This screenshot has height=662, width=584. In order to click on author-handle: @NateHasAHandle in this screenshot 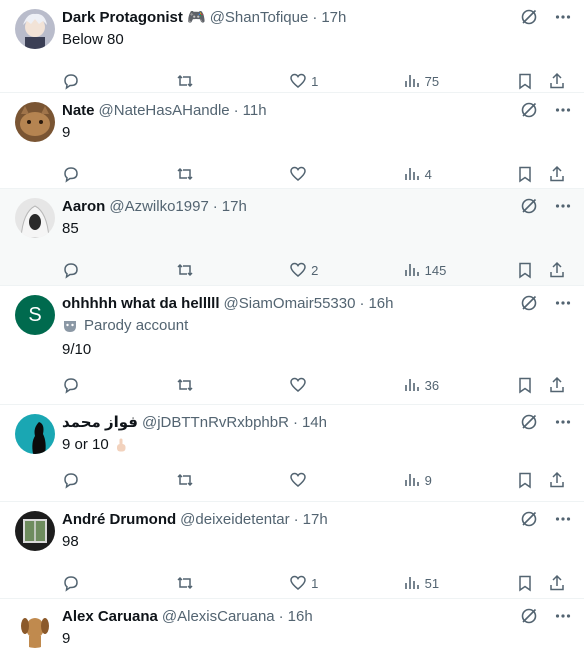, I will do `click(164, 111)`.